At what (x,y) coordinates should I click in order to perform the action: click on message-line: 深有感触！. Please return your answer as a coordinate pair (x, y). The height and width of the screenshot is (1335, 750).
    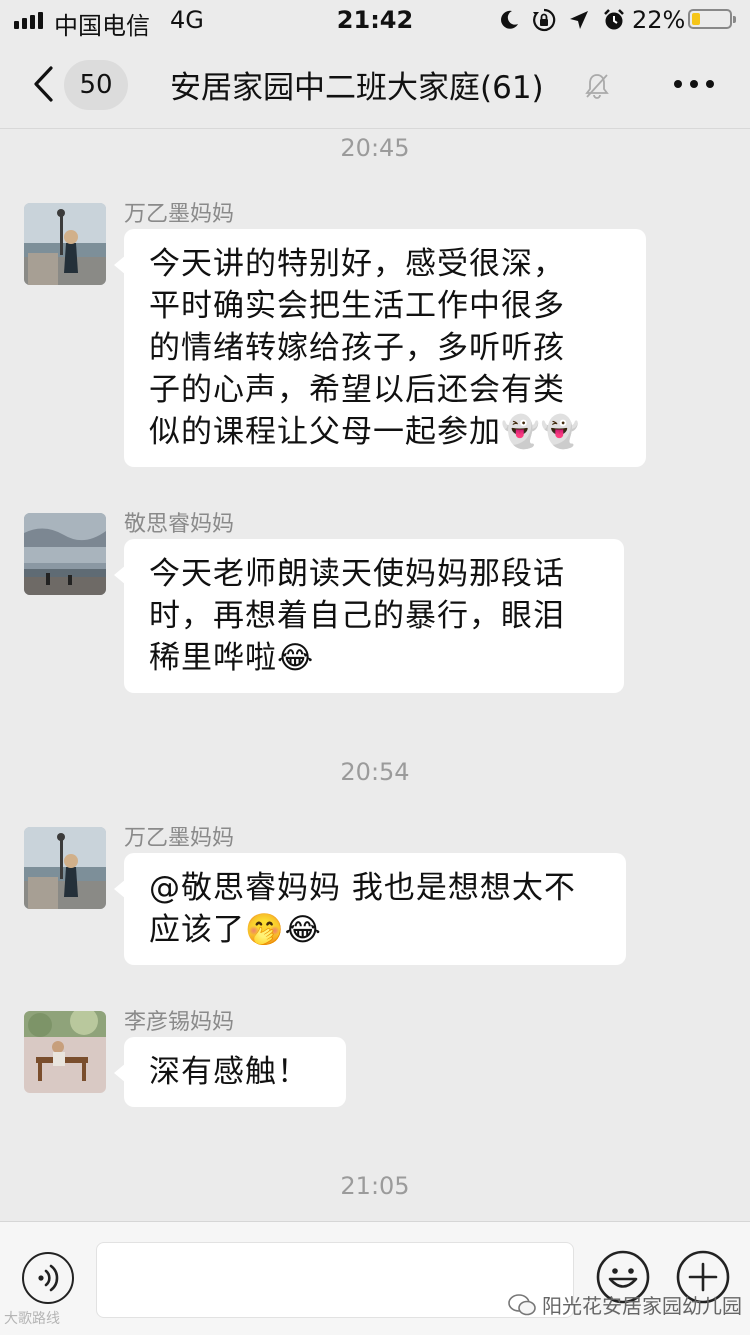
    Looking at the image, I should click on (229, 1072).